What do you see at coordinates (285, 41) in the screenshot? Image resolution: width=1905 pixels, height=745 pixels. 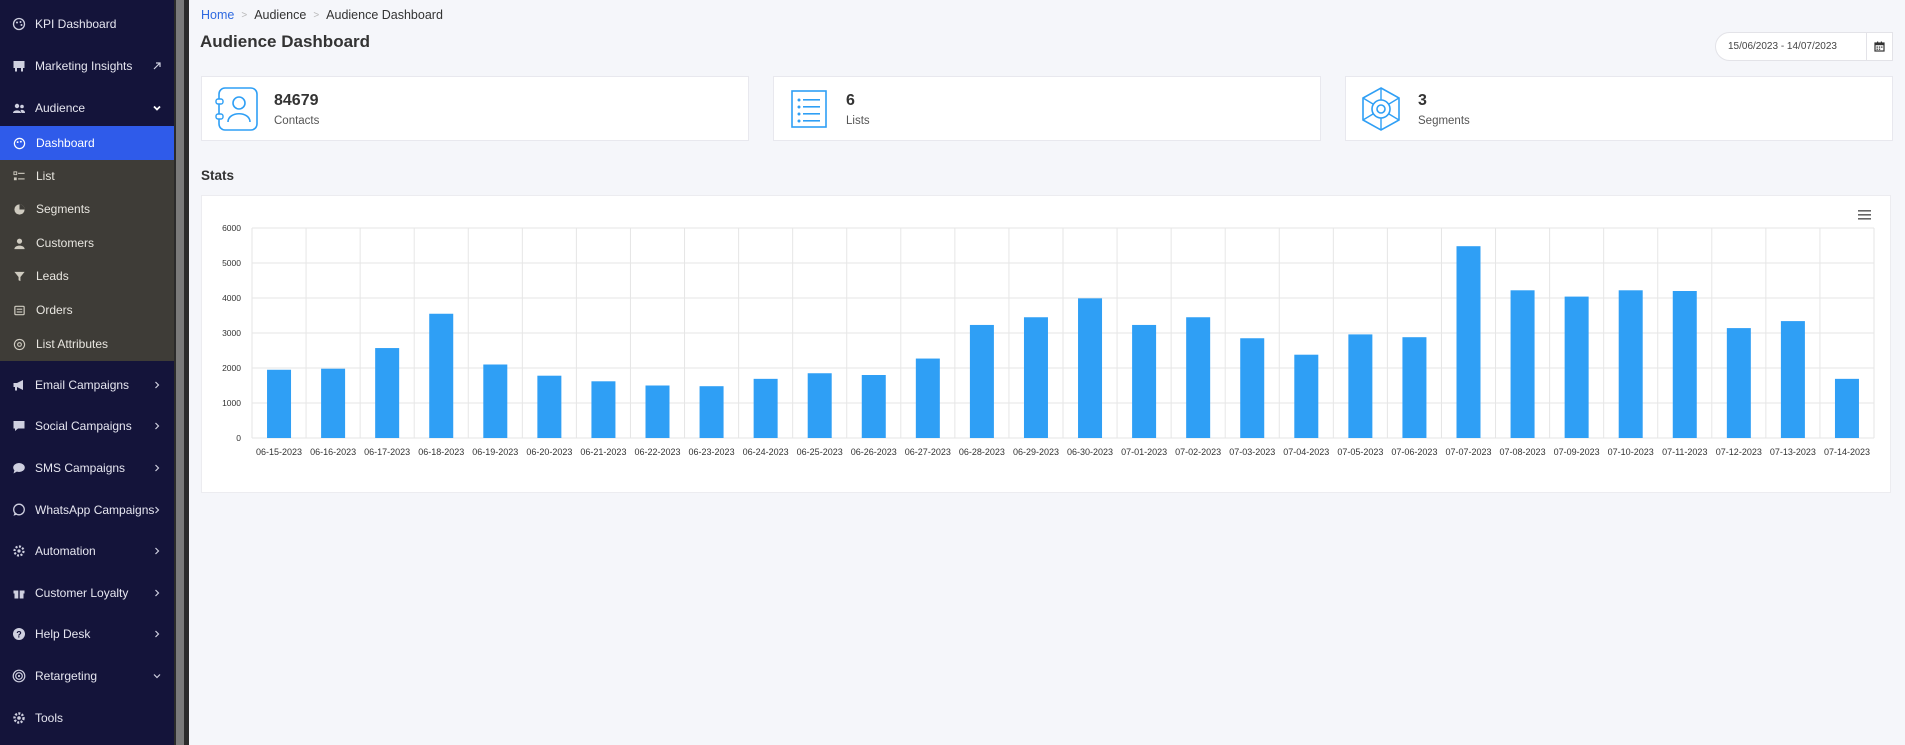 I see `page-title: Audience Dashboard` at bounding box center [285, 41].